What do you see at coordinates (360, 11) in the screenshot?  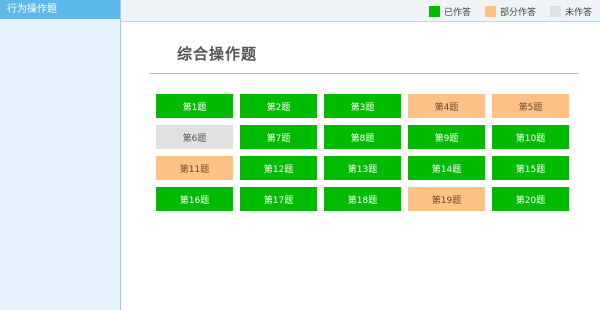 I see `top-bar: 已作答 部分作答 未作答` at bounding box center [360, 11].